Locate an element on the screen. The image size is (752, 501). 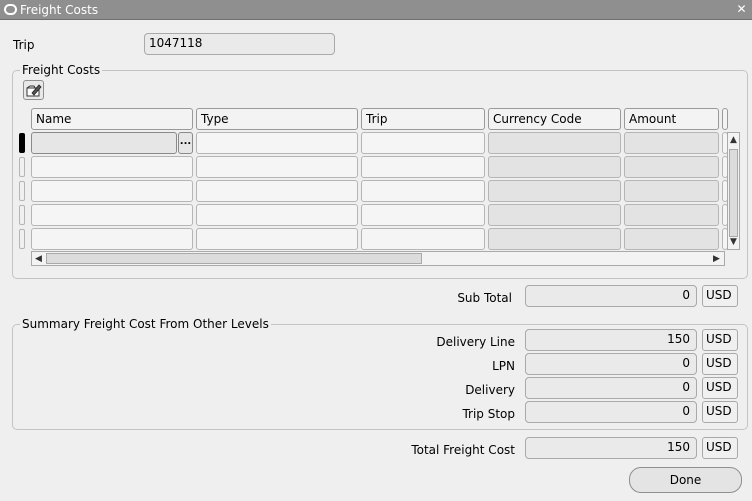
horizontal-scrollbar: ◀ ▶ is located at coordinates (378, 258).